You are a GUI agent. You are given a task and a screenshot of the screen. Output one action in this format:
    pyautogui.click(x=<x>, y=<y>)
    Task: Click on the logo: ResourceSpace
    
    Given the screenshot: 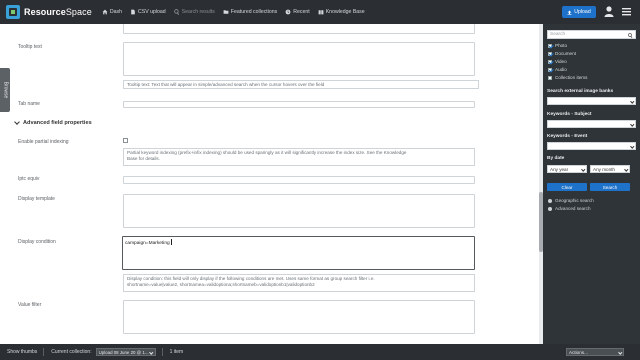 What is the action you would take?
    pyautogui.click(x=49, y=12)
    